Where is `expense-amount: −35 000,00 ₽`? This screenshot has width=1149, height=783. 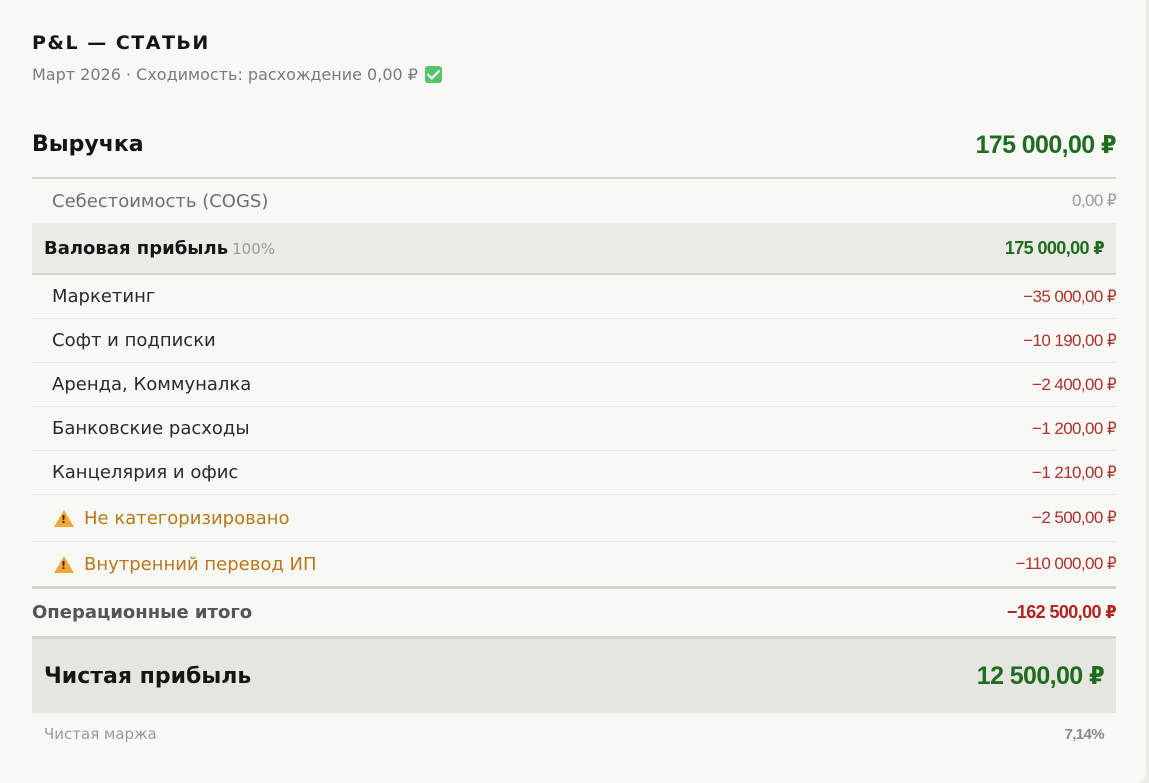
expense-amount: −35 000,00 ₽ is located at coordinates (1069, 296).